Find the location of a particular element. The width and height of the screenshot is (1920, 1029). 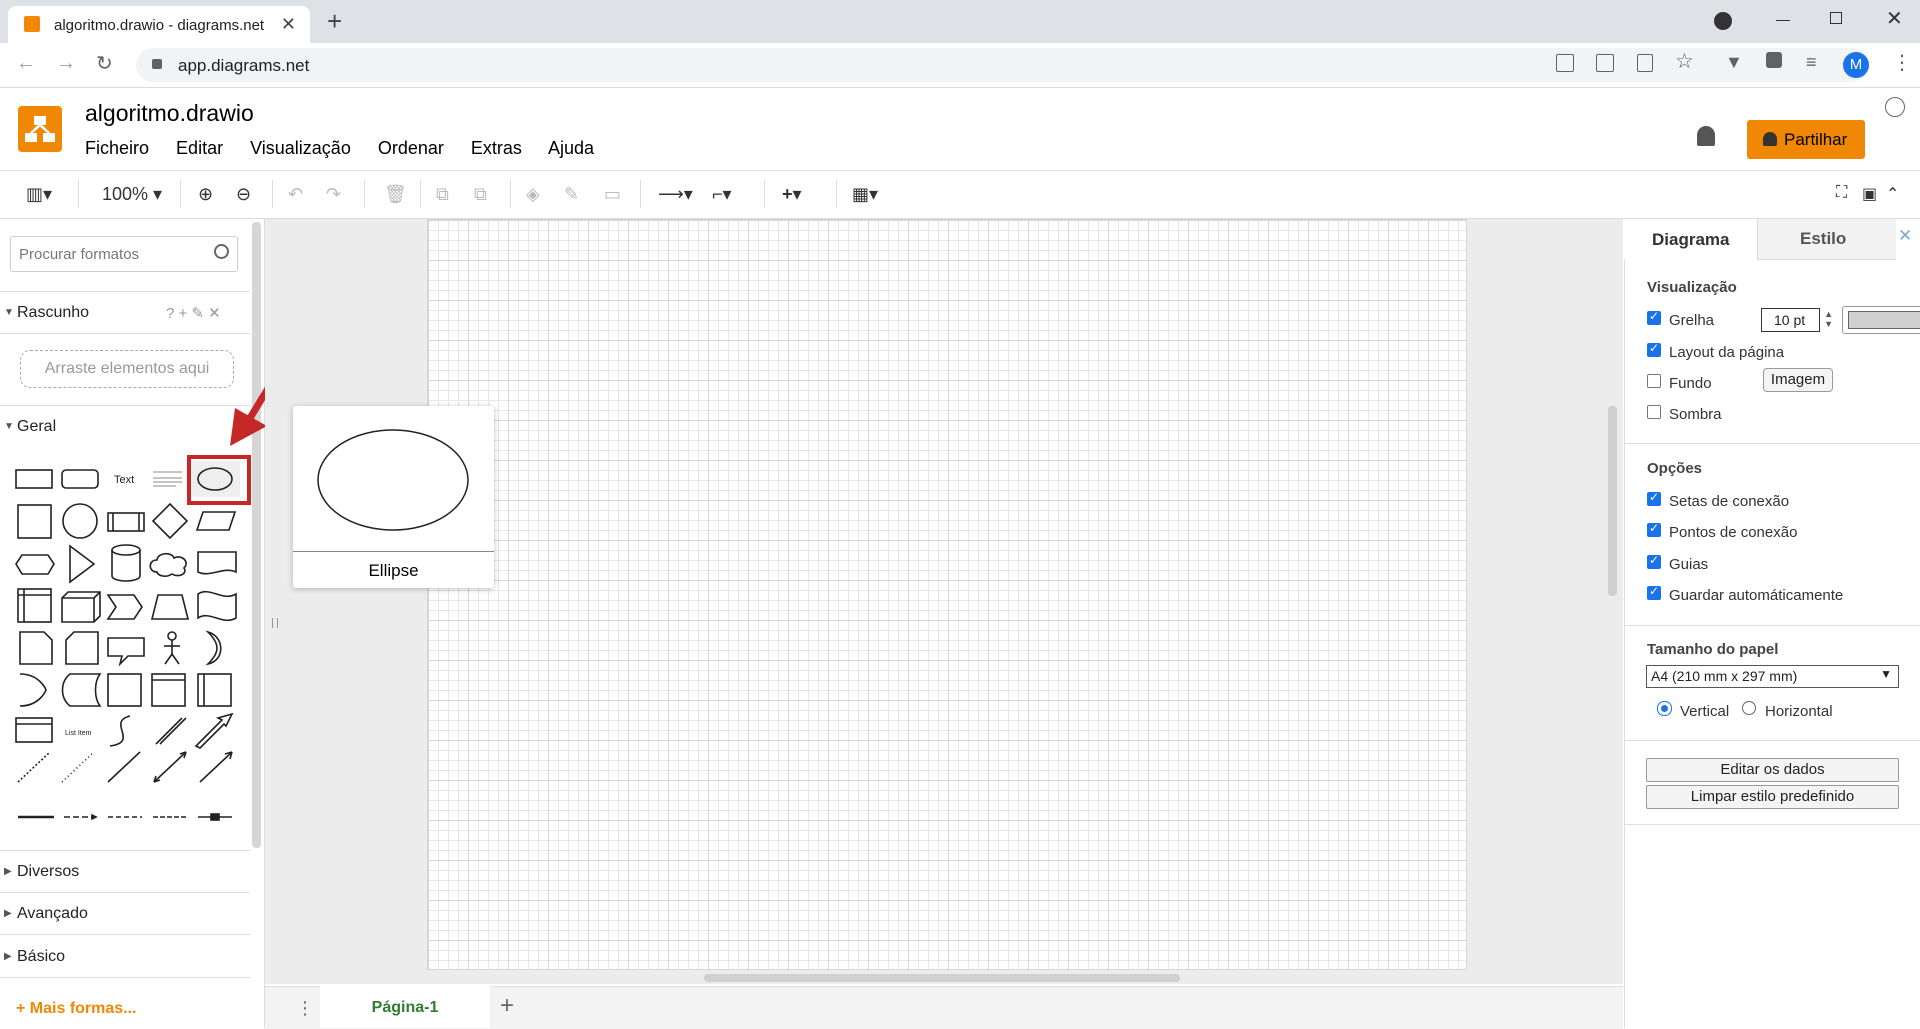

general-section-header: ▼ Geral is located at coordinates (125, 426).